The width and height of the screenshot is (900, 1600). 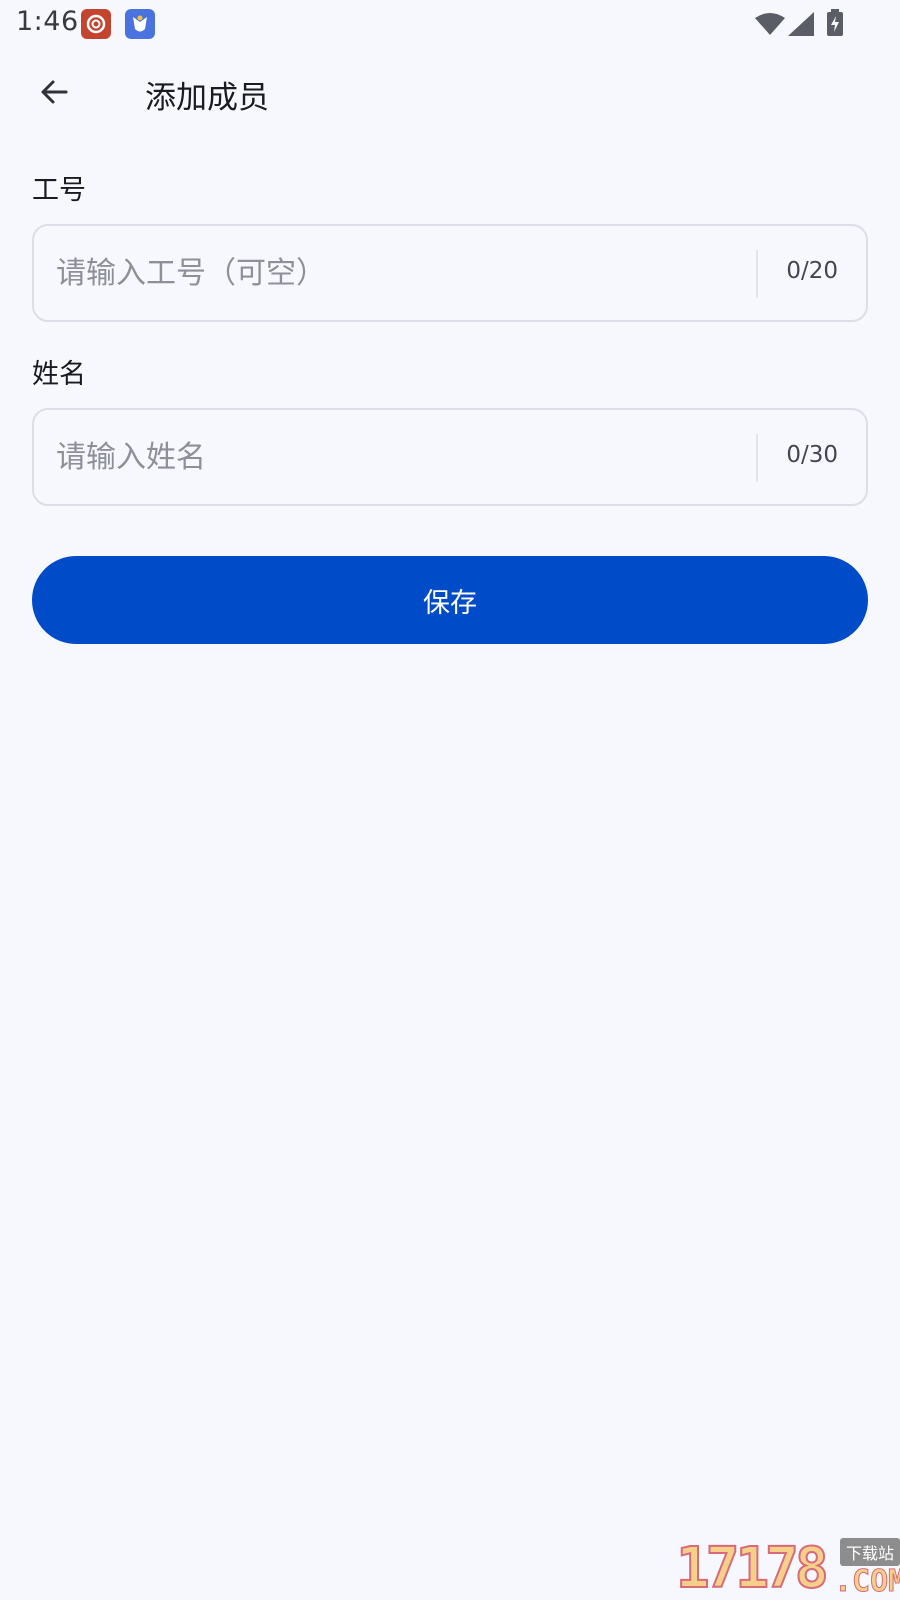 I want to click on battery-charging-icon, so click(x=835, y=25).